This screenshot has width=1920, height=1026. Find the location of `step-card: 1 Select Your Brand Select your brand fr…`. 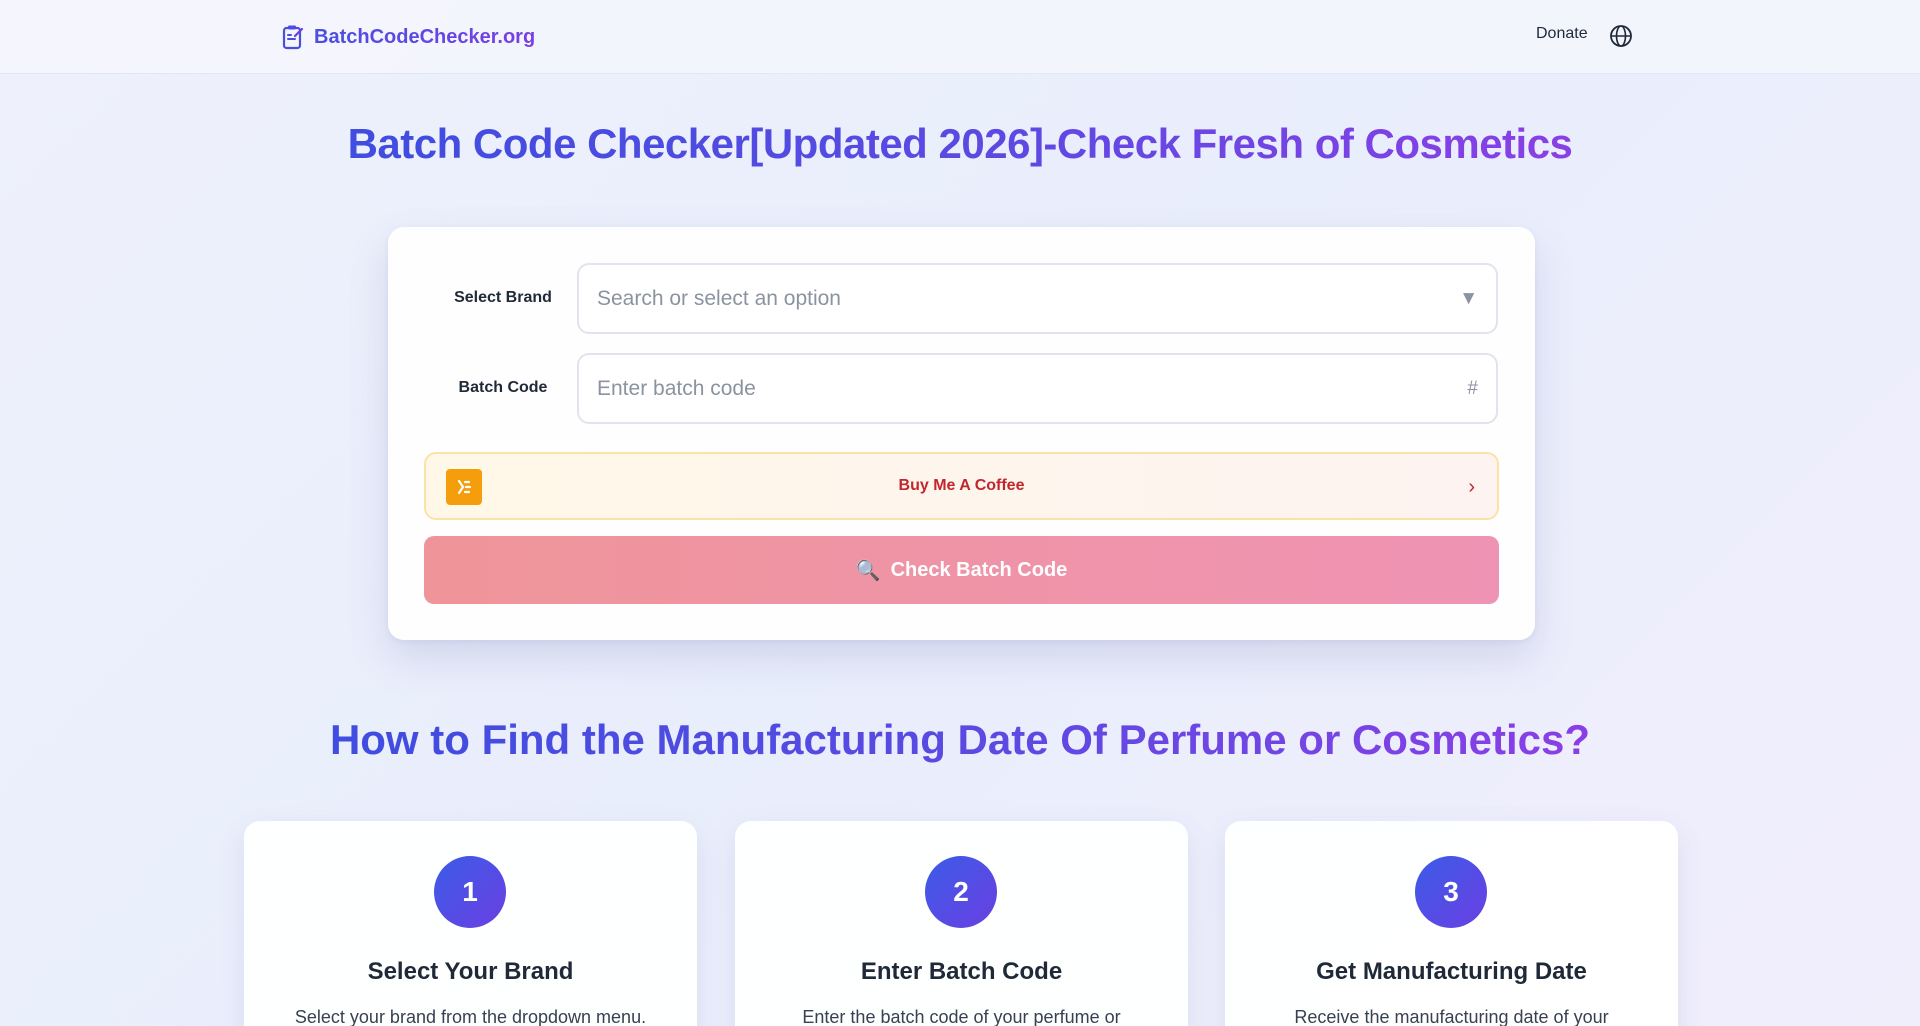

step-card: 1 Select Your Brand Select your brand fr… is located at coordinates (470, 923).